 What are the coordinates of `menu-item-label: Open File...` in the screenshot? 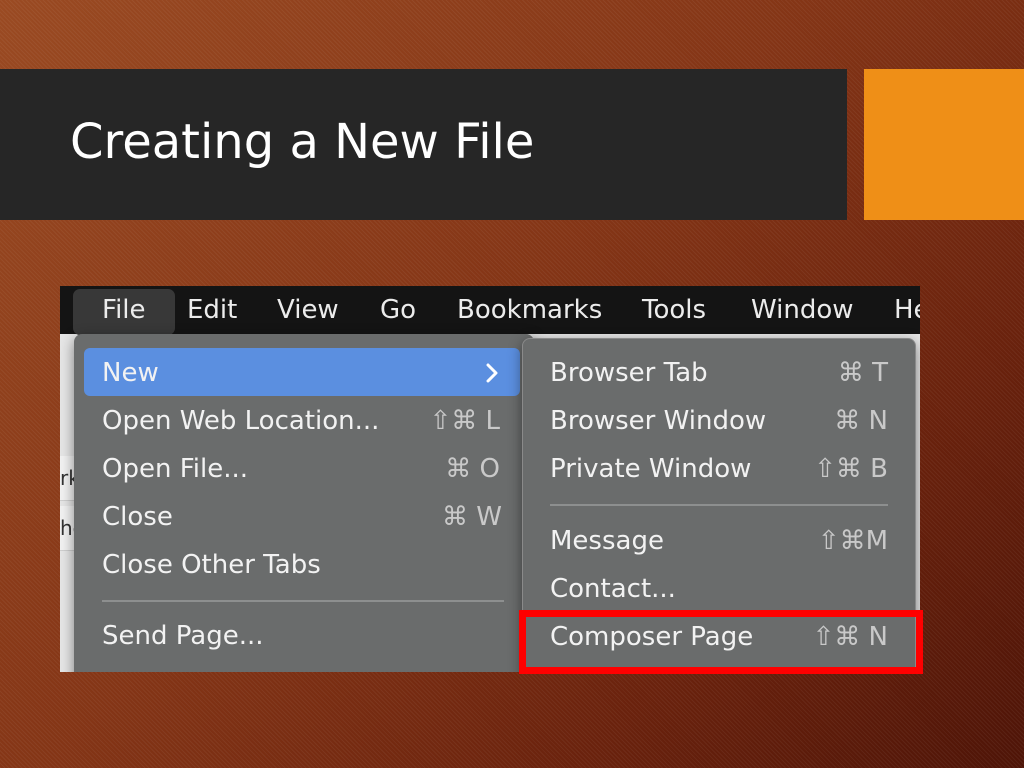 It's located at (175, 469).